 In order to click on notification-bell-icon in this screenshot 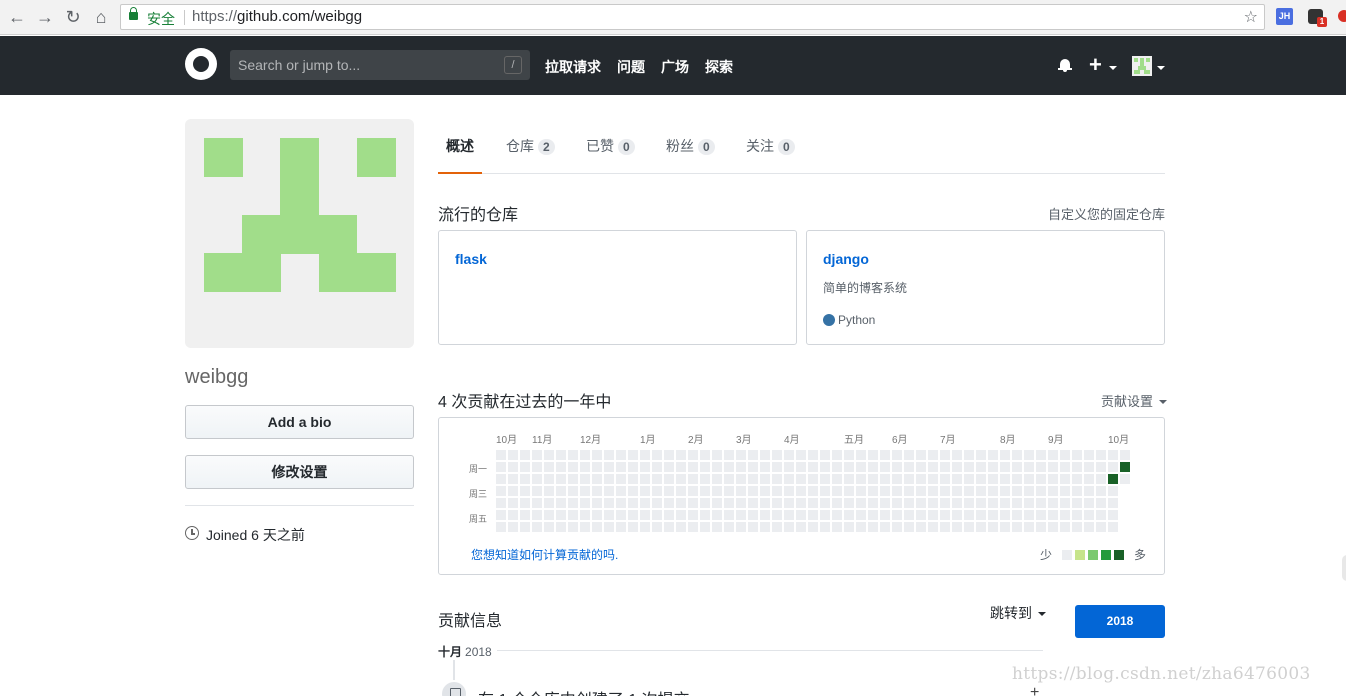, I will do `click(1065, 65)`.